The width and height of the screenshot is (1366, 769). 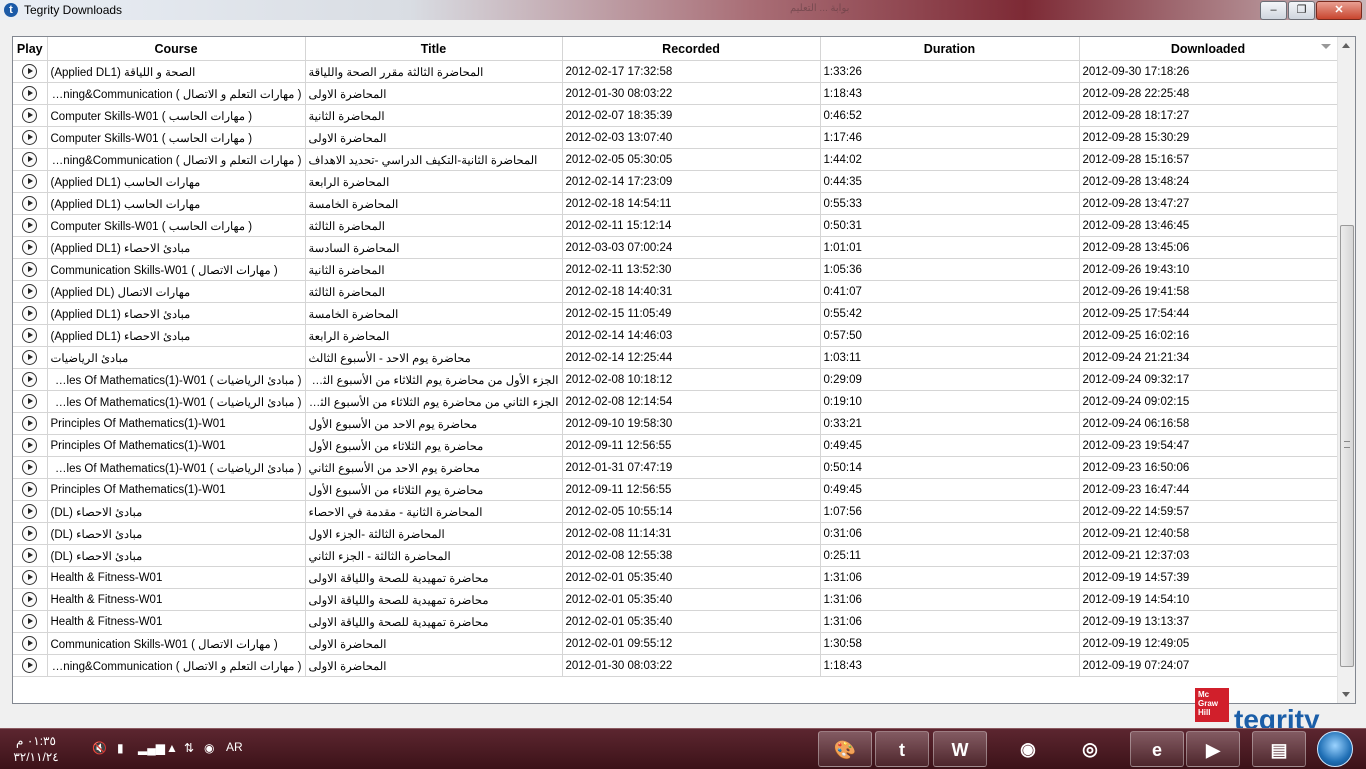 What do you see at coordinates (1157, 749) in the screenshot?
I see `ie-icon: e` at bounding box center [1157, 749].